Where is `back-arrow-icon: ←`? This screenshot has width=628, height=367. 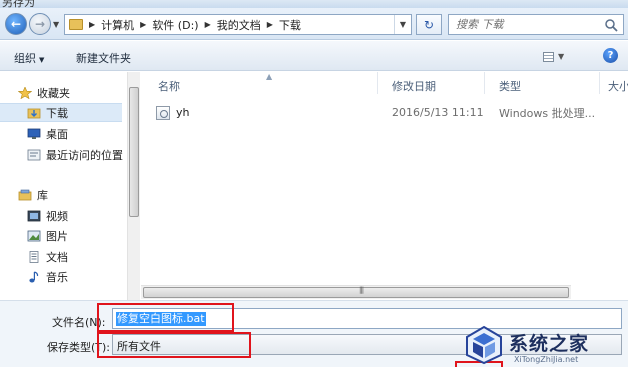
back-arrow-icon: ← is located at coordinates (16, 24).